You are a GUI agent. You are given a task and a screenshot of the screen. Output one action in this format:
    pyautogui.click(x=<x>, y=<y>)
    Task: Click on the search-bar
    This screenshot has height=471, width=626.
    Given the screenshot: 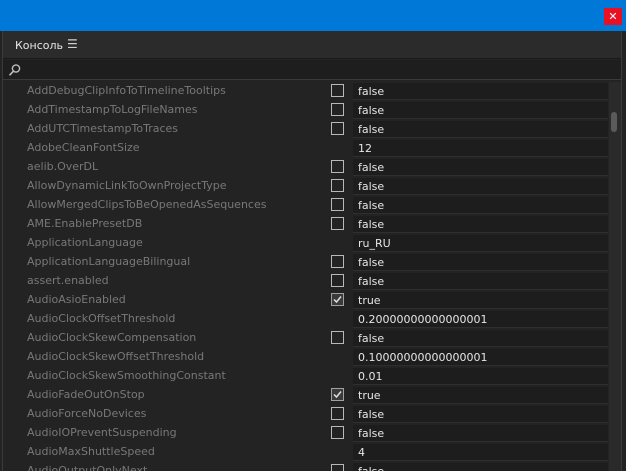 What is the action you would take?
    pyautogui.click(x=312, y=70)
    